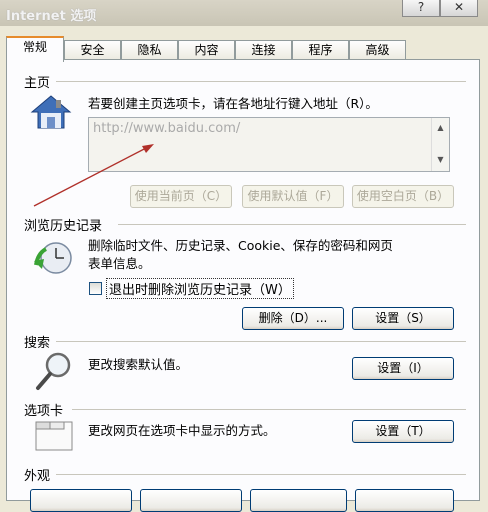 This screenshot has width=488, height=512. I want to click on tabs-settings-button: 设置（T）, so click(403, 431).